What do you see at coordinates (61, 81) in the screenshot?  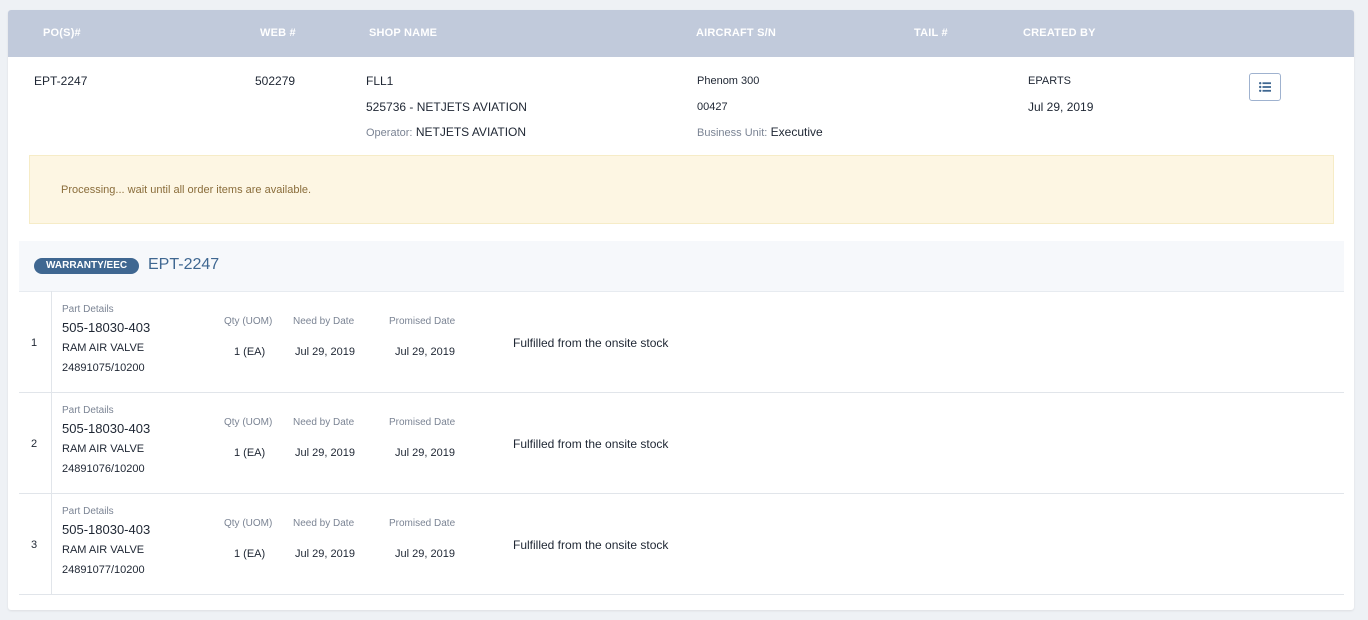 I see `po-number: EPT-2247` at bounding box center [61, 81].